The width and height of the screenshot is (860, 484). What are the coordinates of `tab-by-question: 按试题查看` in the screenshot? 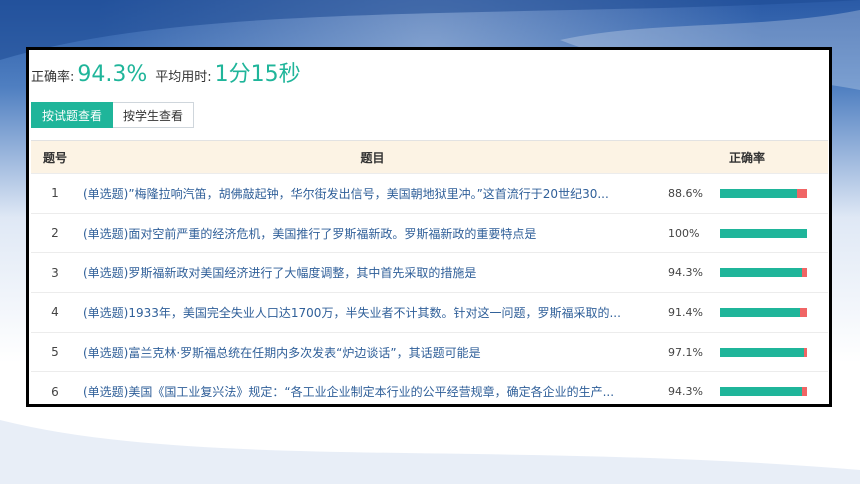 It's located at (72, 115).